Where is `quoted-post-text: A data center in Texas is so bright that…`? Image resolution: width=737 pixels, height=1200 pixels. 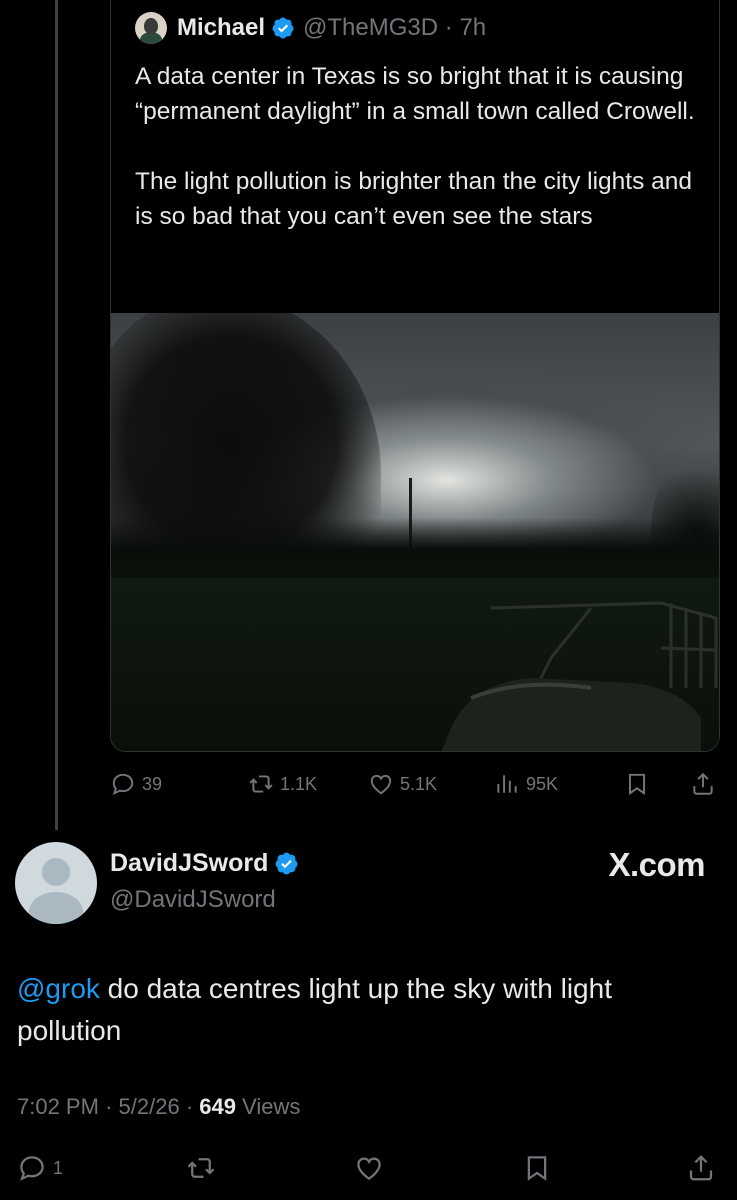 quoted-post-text: A data center in Texas is so bright that… is located at coordinates (415, 146).